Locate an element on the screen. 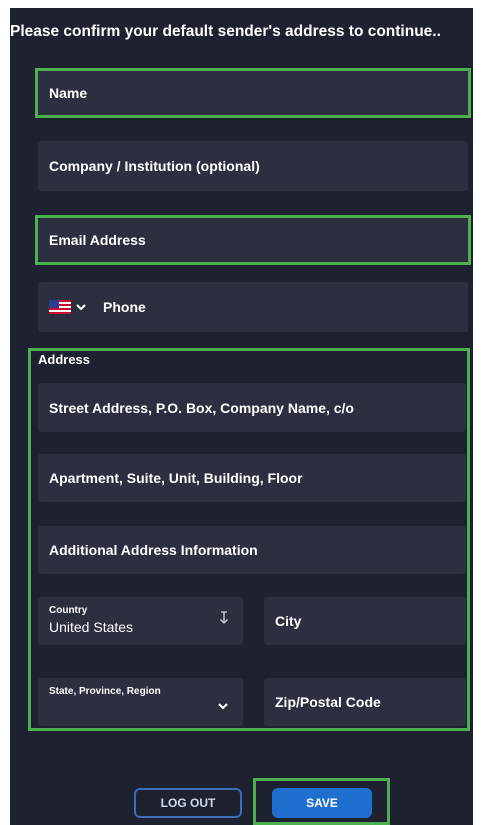 The height and width of the screenshot is (825, 482). logout-label: LOG OUT is located at coordinates (188, 803).